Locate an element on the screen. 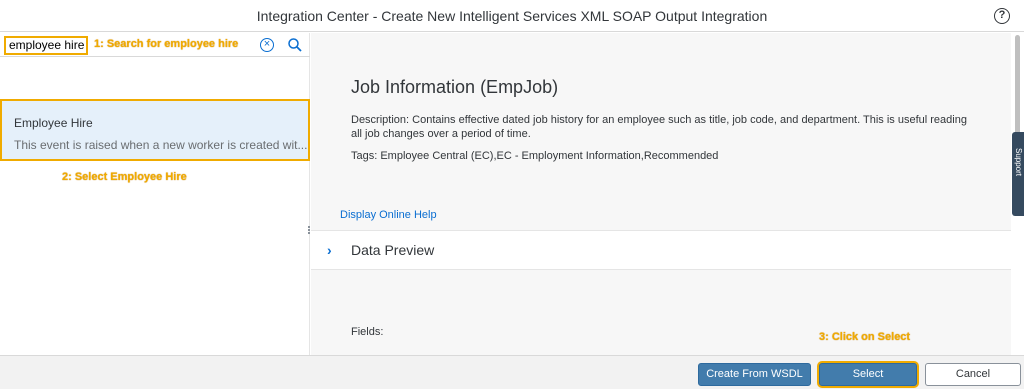 The image size is (1024, 389). support-tab-label: Support is located at coordinates (1018, 162).